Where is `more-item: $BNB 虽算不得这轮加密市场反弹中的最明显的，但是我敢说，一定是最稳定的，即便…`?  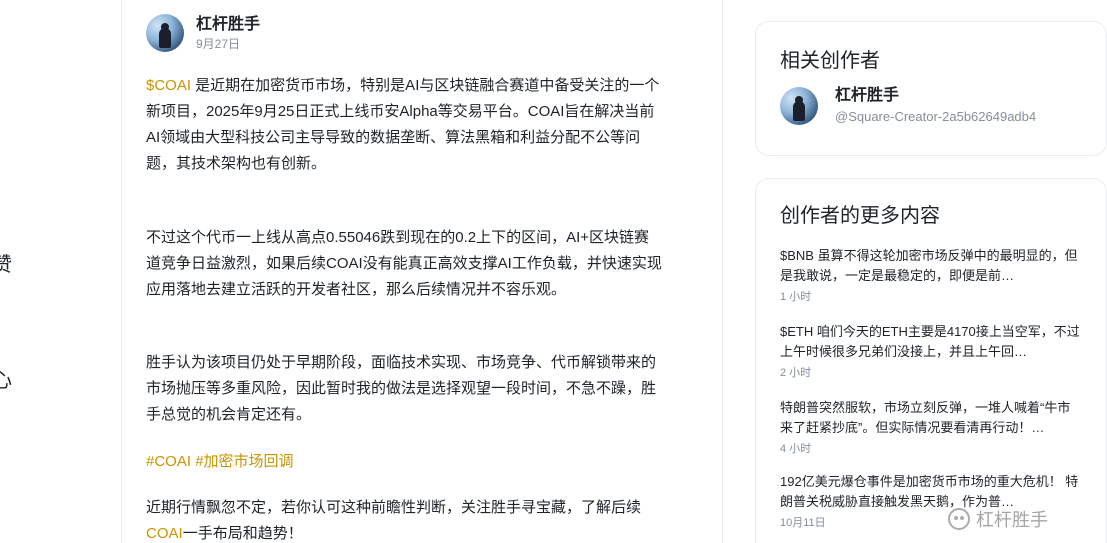
more-item: $BNB 虽算不得这轮加密市场反弹中的最明显的，但是我敢说，一定是最稳定的，即便… is located at coordinates (930, 275).